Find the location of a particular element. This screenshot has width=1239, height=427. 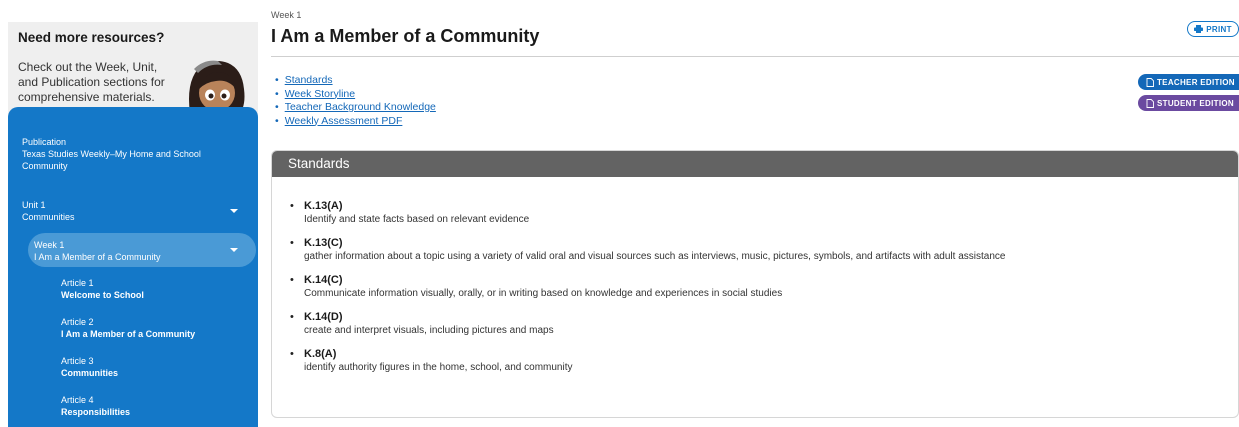

divider is located at coordinates (755, 56).